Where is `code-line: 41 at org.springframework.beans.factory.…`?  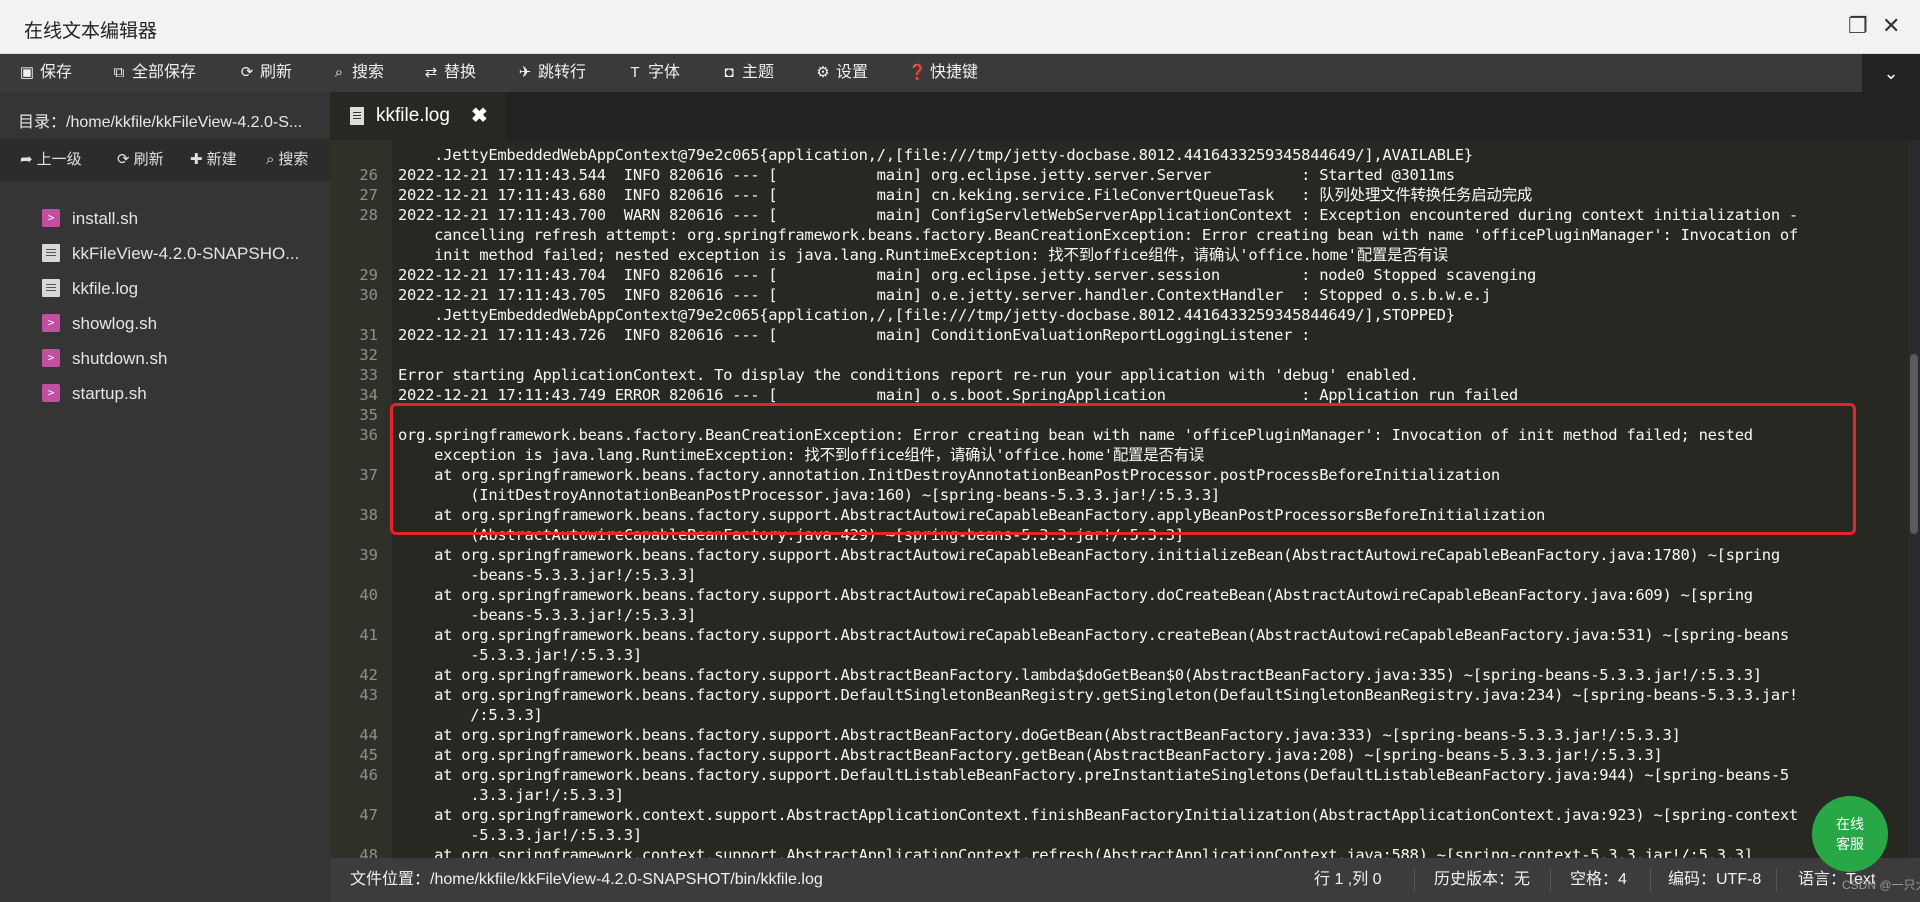
code-line: 41 at org.springframework.beans.factory.… is located at coordinates (1110, 635).